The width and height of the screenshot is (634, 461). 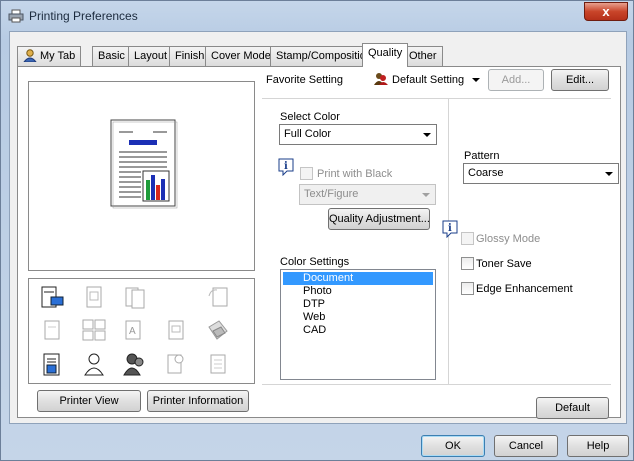 What do you see at coordinates (467, 263) in the screenshot?
I see `toner-save-checkbox` at bounding box center [467, 263].